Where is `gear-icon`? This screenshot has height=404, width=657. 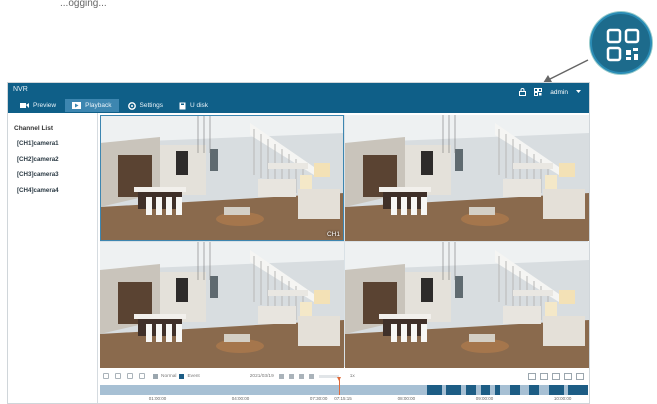 gear-icon is located at coordinates (131, 105).